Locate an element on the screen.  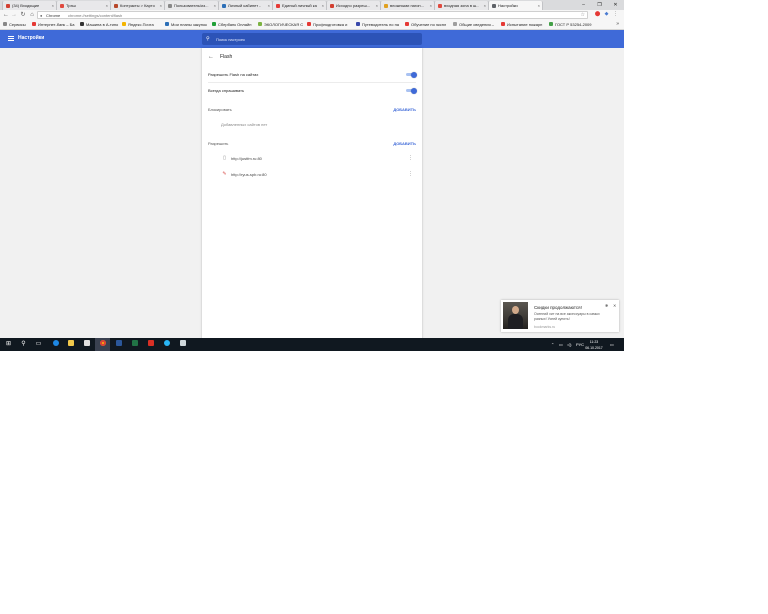
restore-button: ❐ is located at coordinates (599, 5).